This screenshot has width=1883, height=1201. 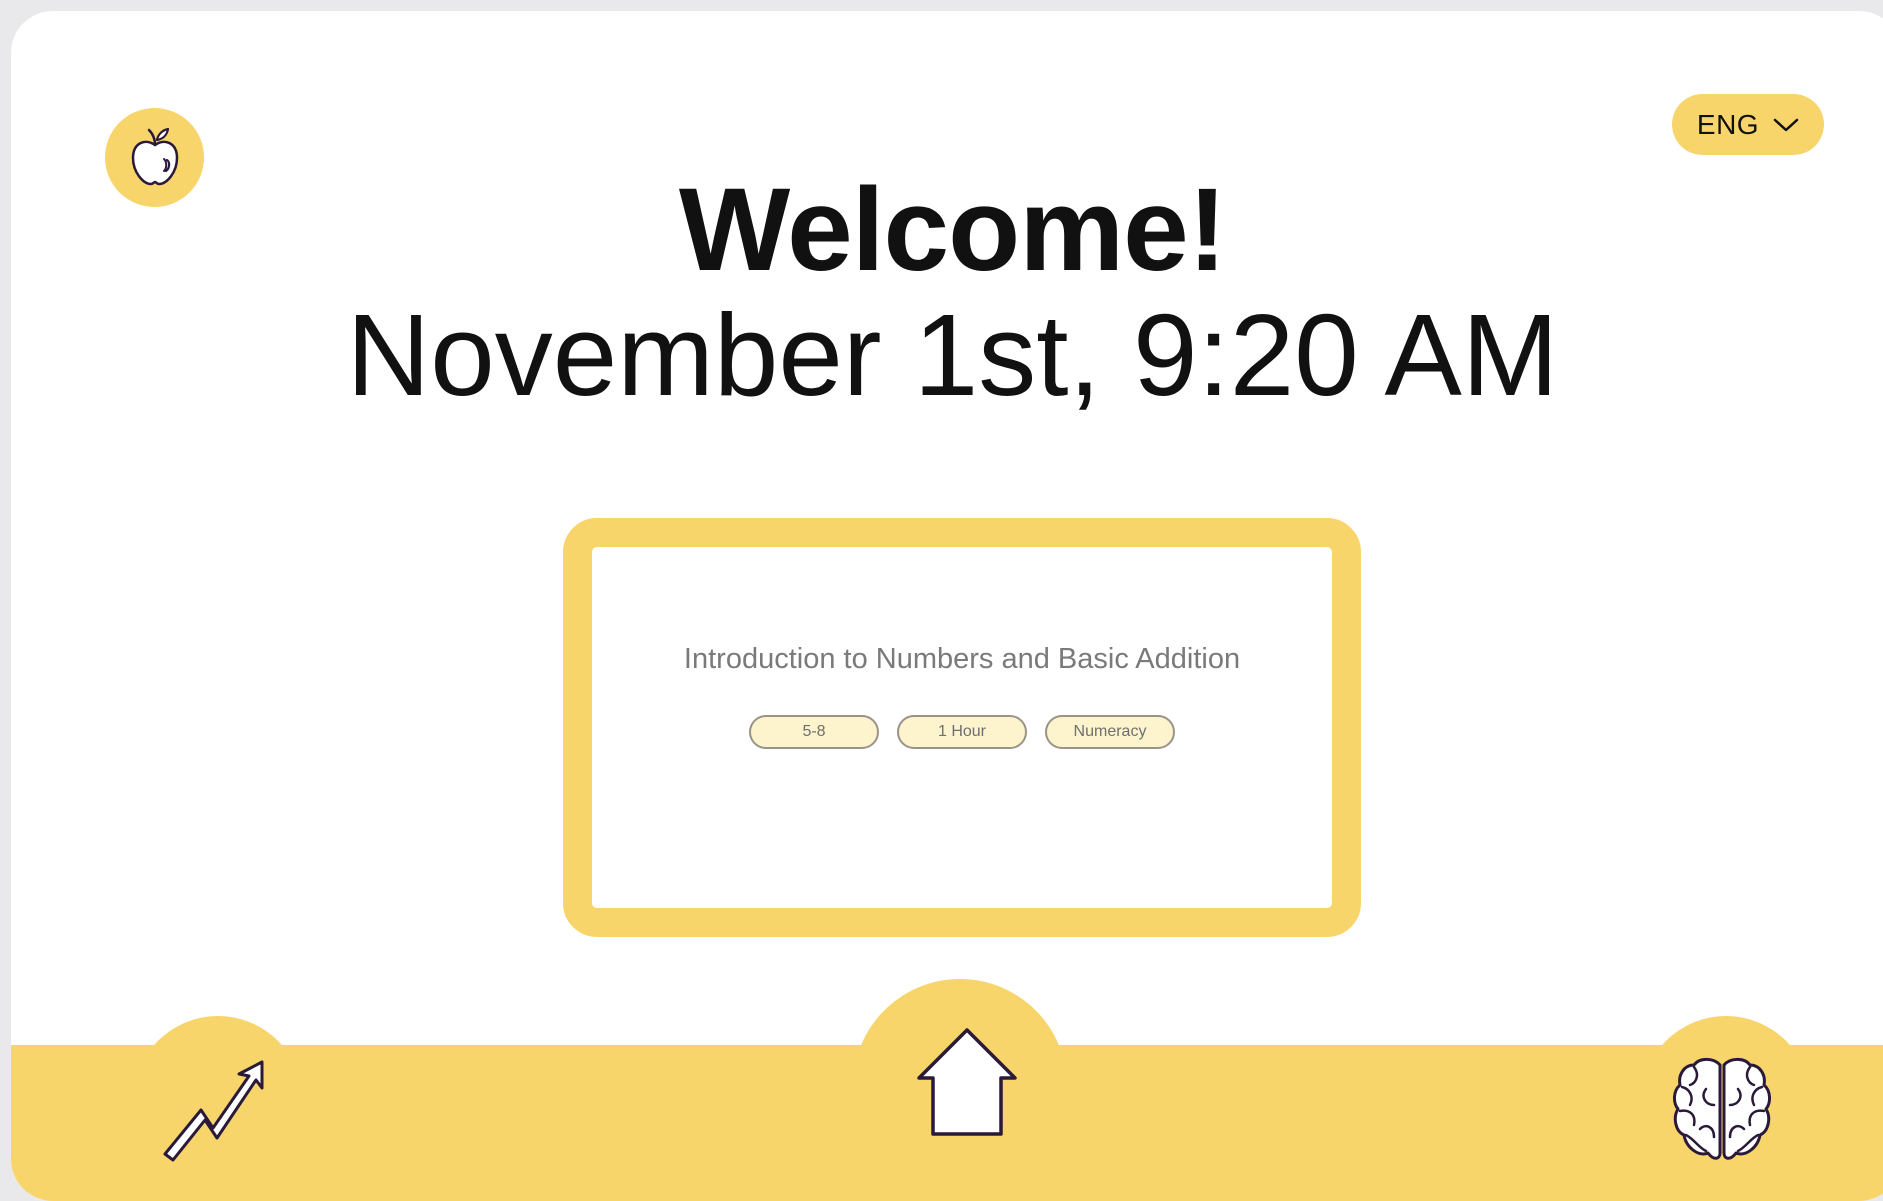 What do you see at coordinates (1110, 732) in the screenshot?
I see `tag-subject: Numeracy` at bounding box center [1110, 732].